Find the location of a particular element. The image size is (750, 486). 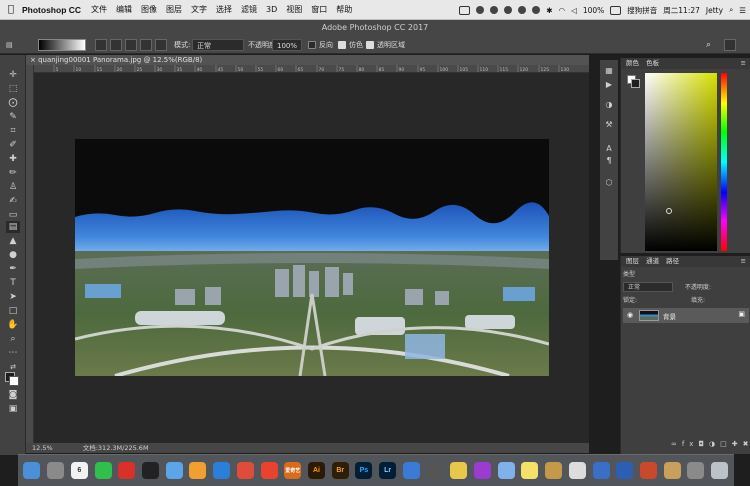

font-icon is located at coordinates (577, 470).